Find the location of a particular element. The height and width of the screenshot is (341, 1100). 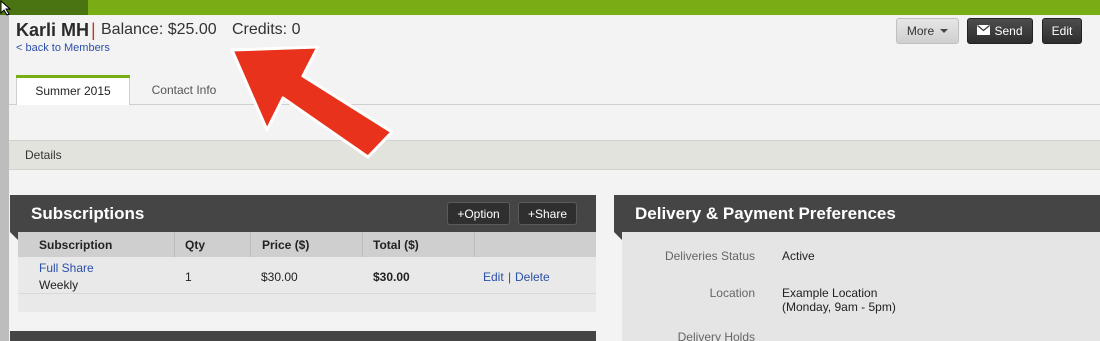

subscription-name-link: Full Share is located at coordinates (66, 268).